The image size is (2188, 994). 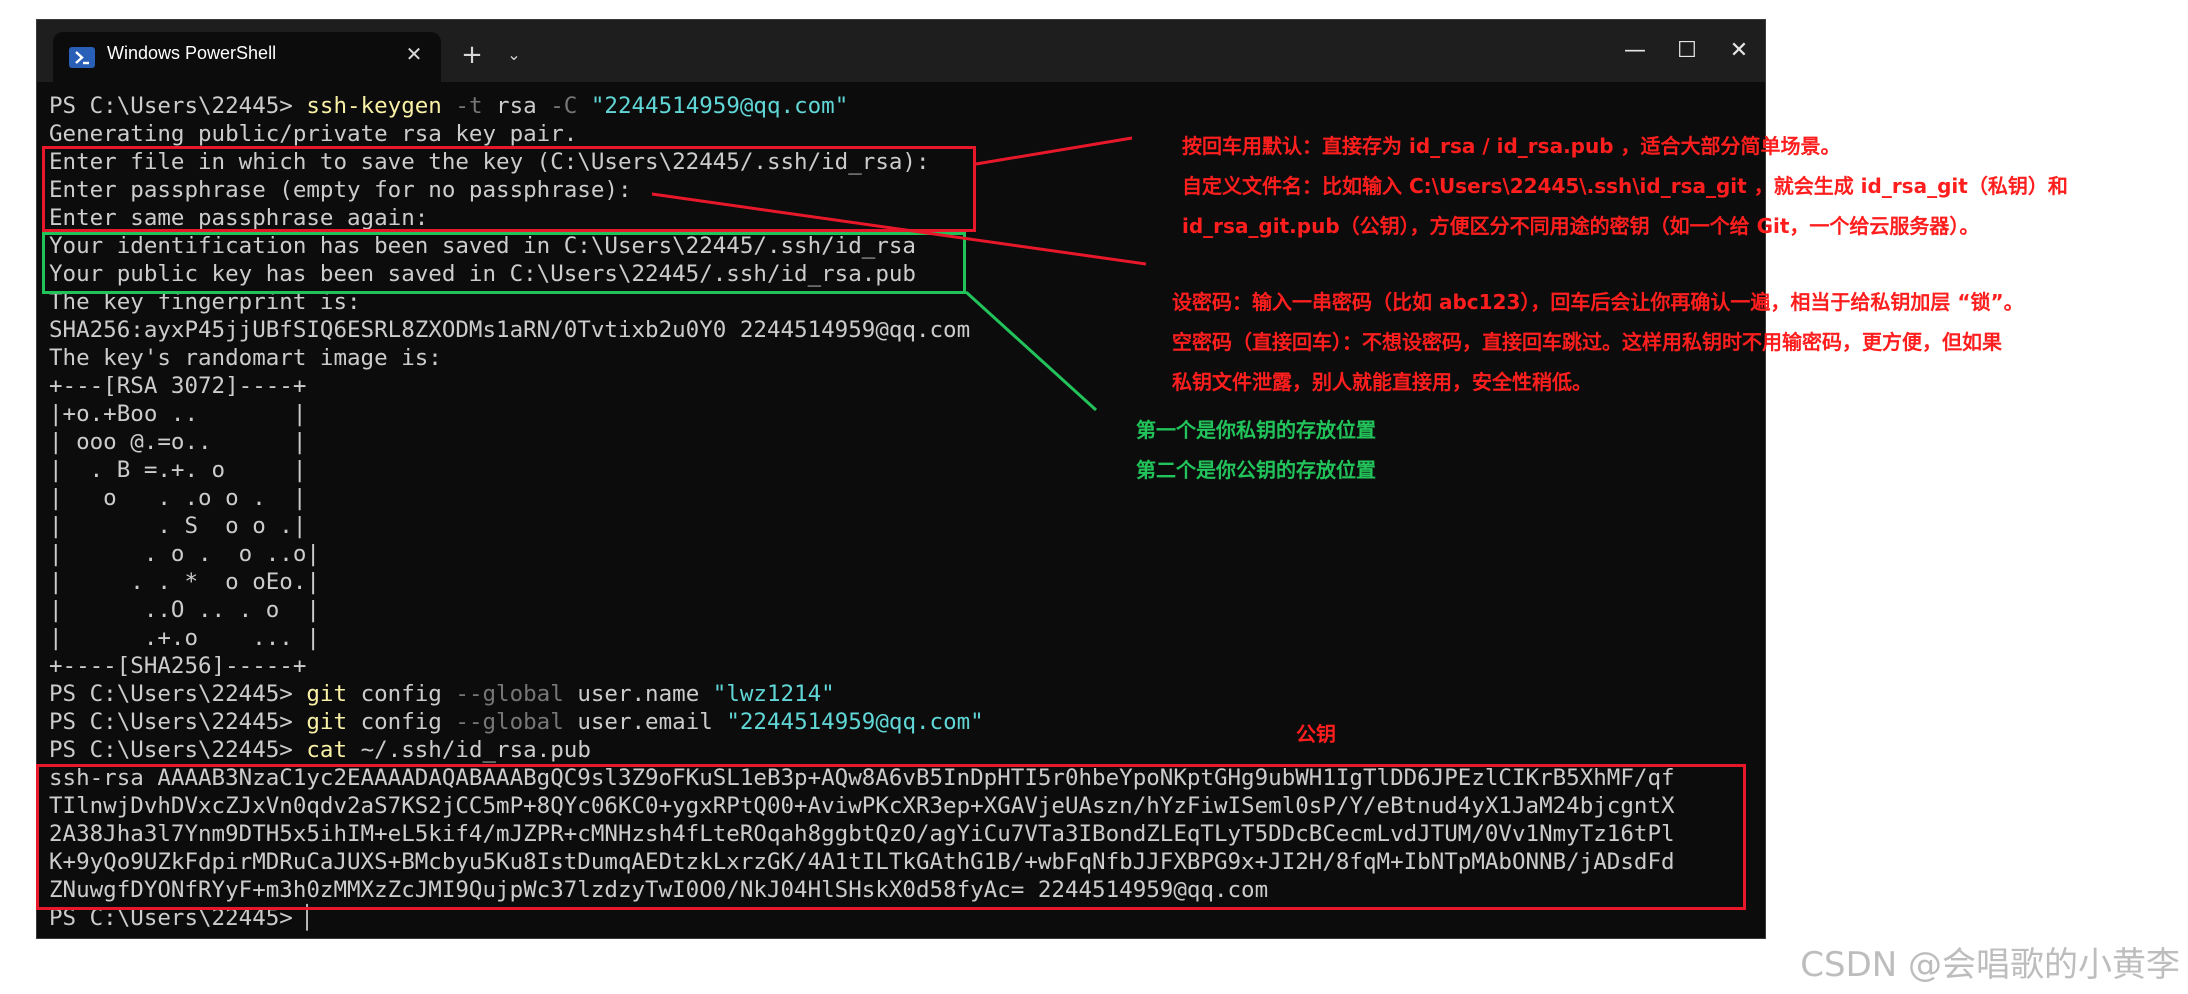 I want to click on annotation-public-key-label: 公钥, so click(x=1316, y=734).